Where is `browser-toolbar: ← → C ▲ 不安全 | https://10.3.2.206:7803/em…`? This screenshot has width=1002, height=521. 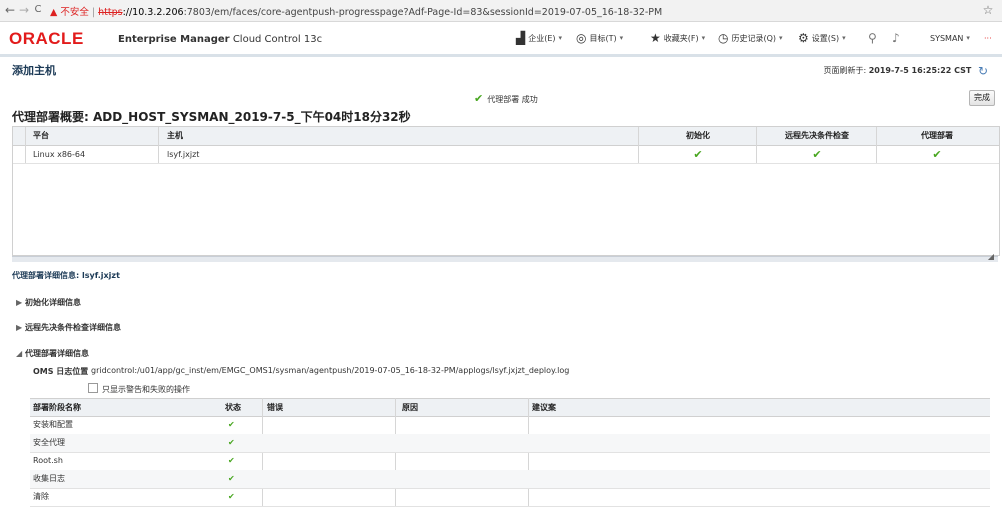 browser-toolbar: ← → C ▲ 不安全 | https://10.3.2.206:7803/em… is located at coordinates (501, 11).